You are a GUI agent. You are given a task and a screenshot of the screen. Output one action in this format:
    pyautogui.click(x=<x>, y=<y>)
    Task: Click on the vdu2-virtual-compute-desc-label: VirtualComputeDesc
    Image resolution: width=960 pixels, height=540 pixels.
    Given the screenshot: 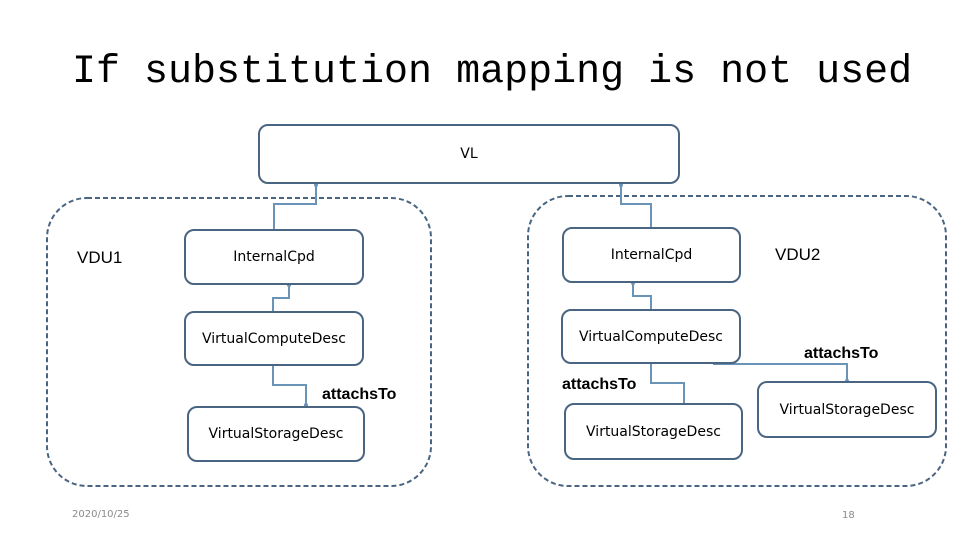 What is the action you would take?
    pyautogui.click(x=651, y=336)
    